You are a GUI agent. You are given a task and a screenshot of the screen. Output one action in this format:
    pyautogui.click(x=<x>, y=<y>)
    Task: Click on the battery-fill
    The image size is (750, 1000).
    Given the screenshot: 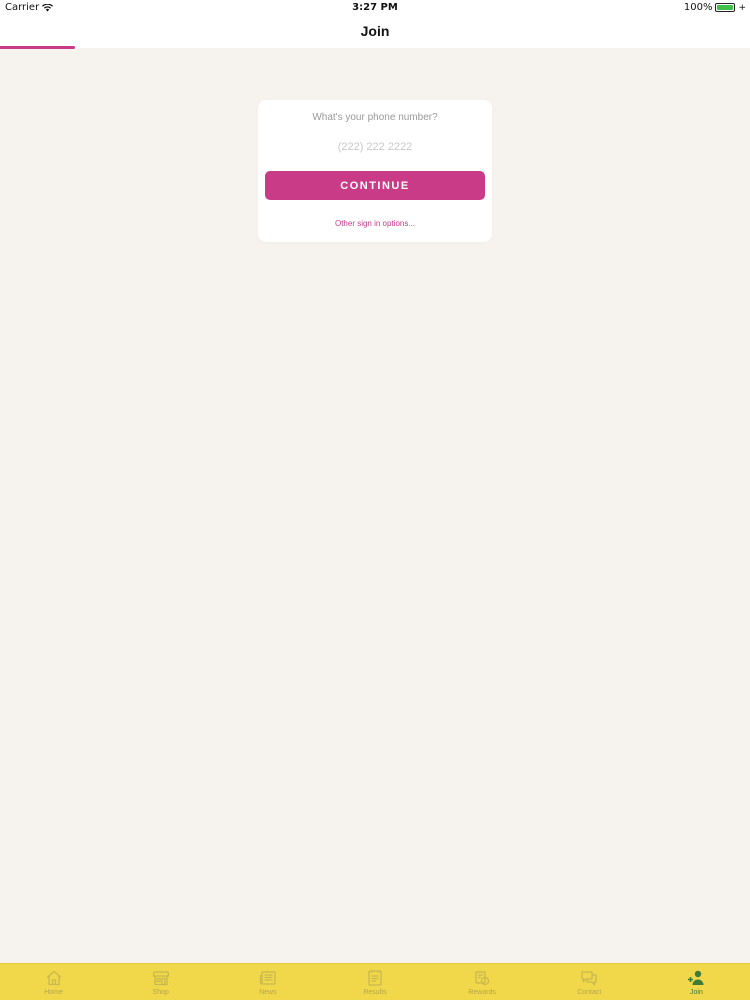 What is the action you would take?
    pyautogui.click(x=725, y=7)
    